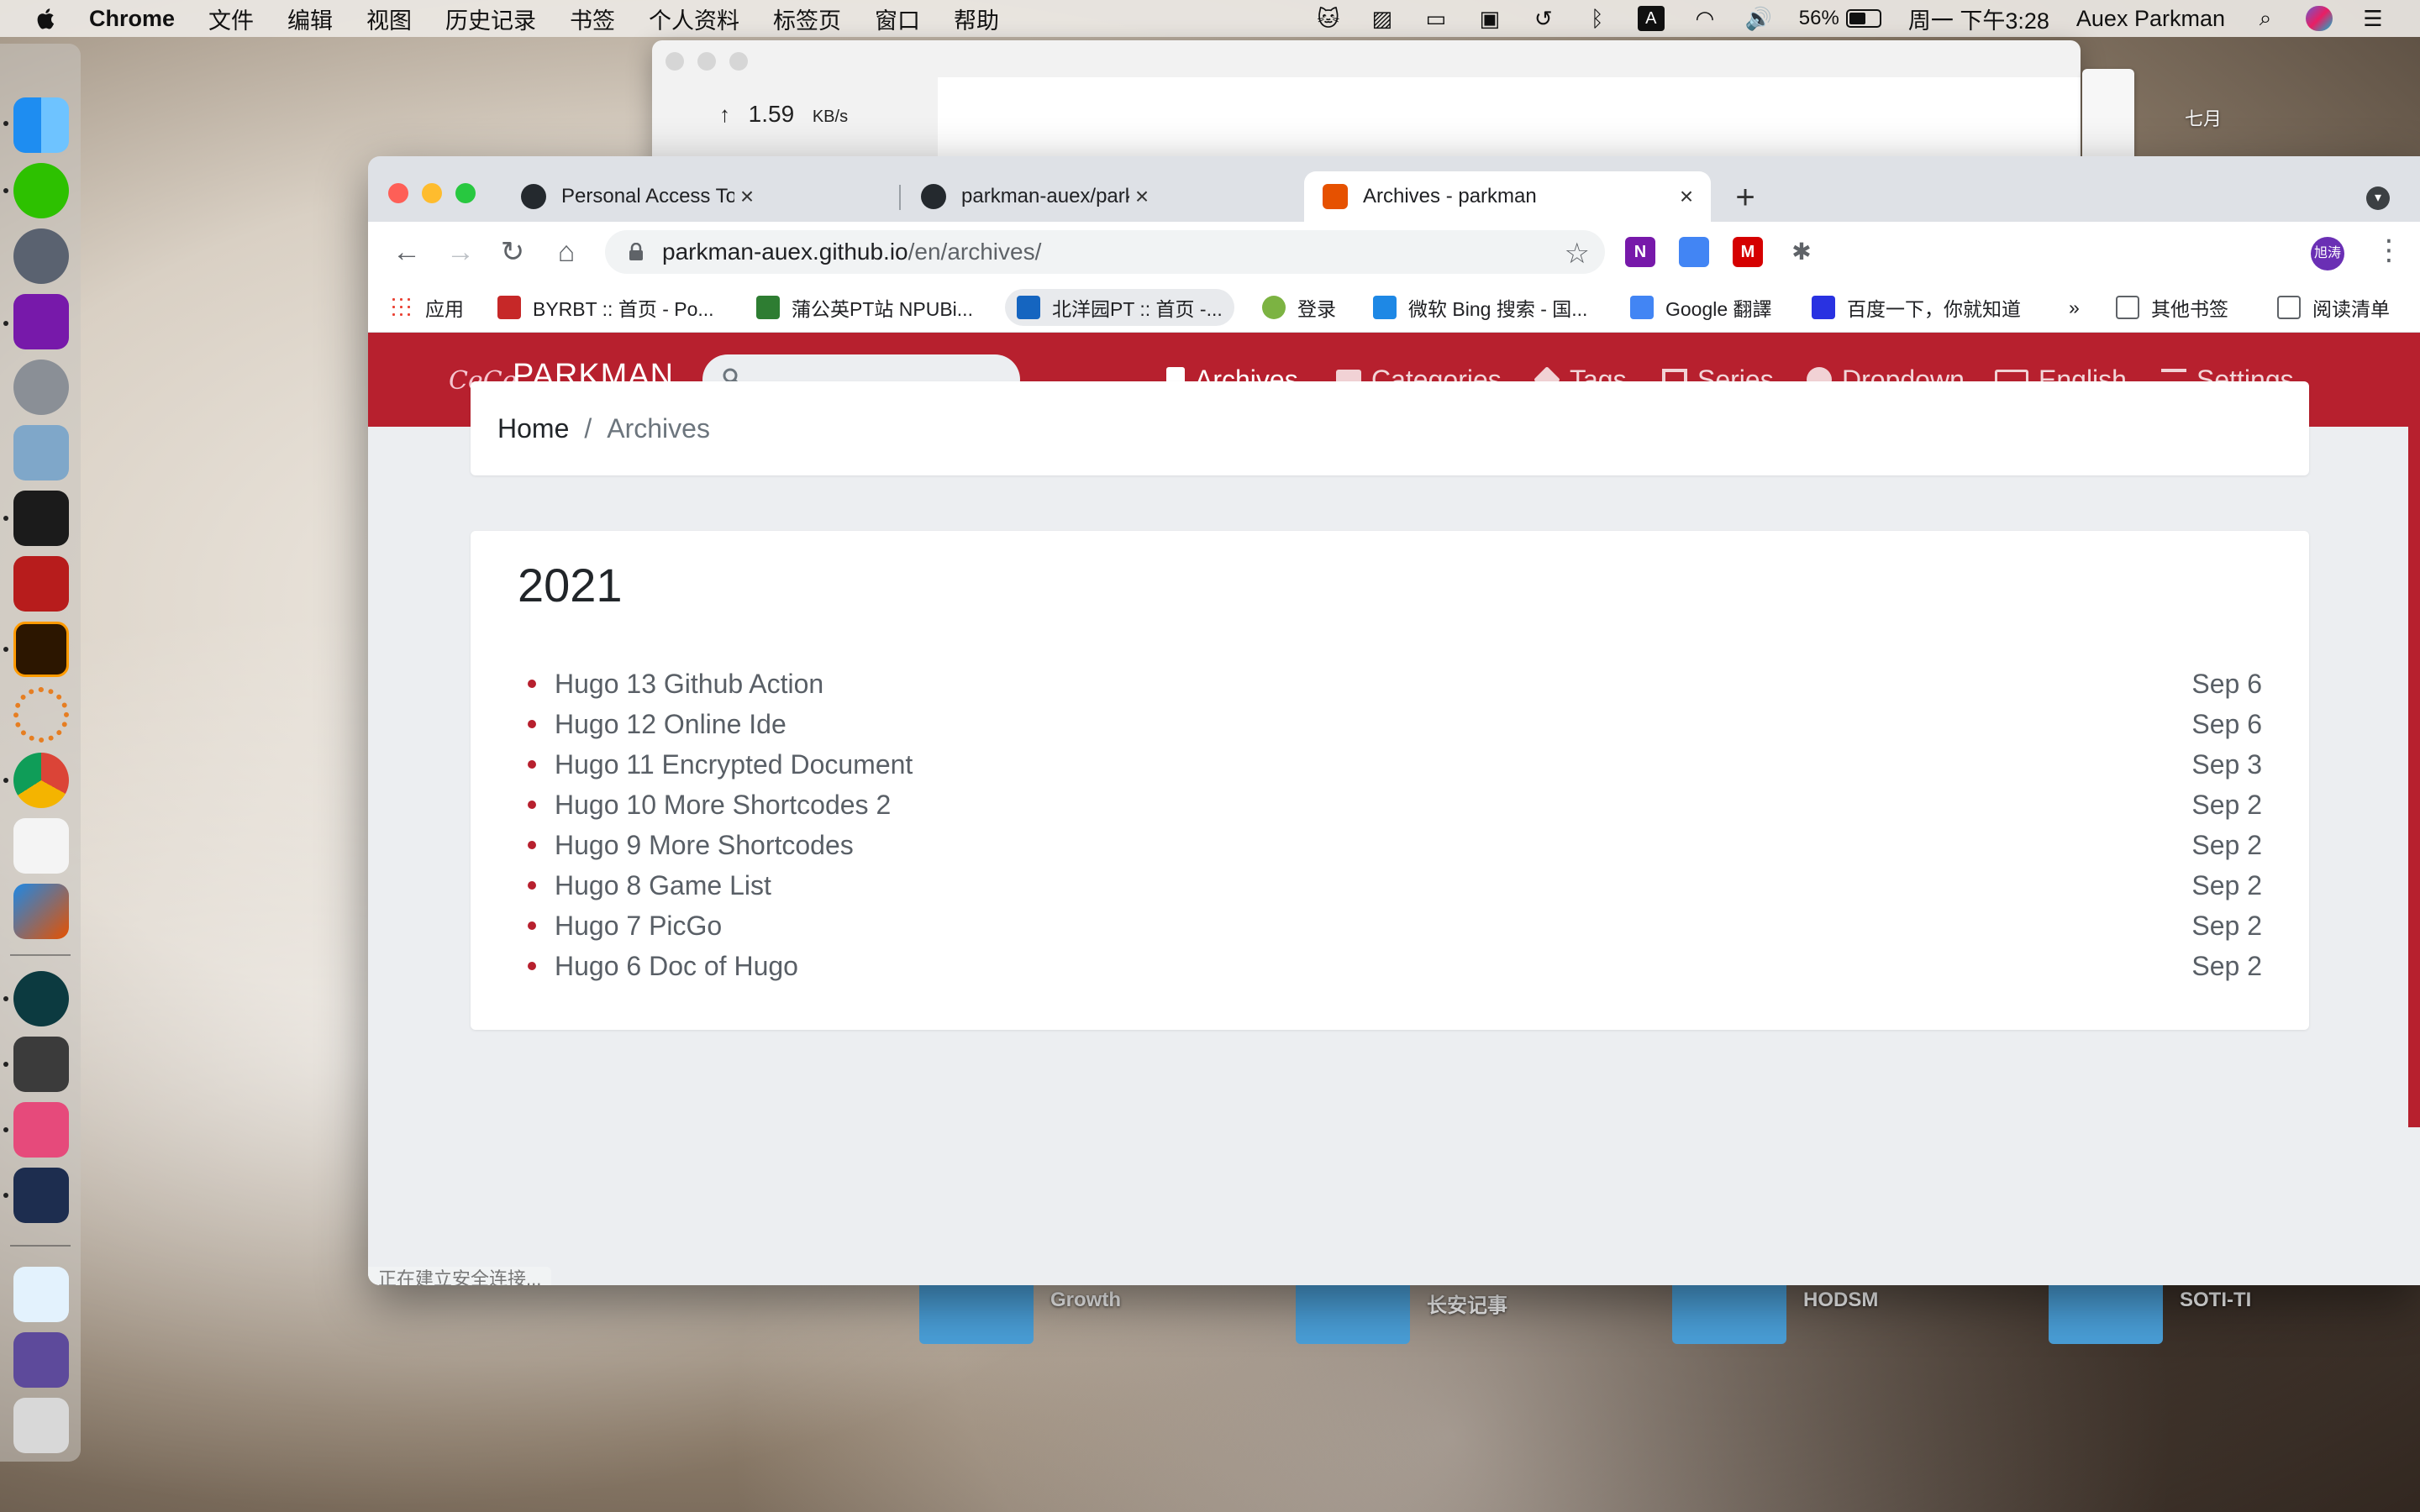  What do you see at coordinates (41, 125) in the screenshot?
I see `finder-icon` at bounding box center [41, 125].